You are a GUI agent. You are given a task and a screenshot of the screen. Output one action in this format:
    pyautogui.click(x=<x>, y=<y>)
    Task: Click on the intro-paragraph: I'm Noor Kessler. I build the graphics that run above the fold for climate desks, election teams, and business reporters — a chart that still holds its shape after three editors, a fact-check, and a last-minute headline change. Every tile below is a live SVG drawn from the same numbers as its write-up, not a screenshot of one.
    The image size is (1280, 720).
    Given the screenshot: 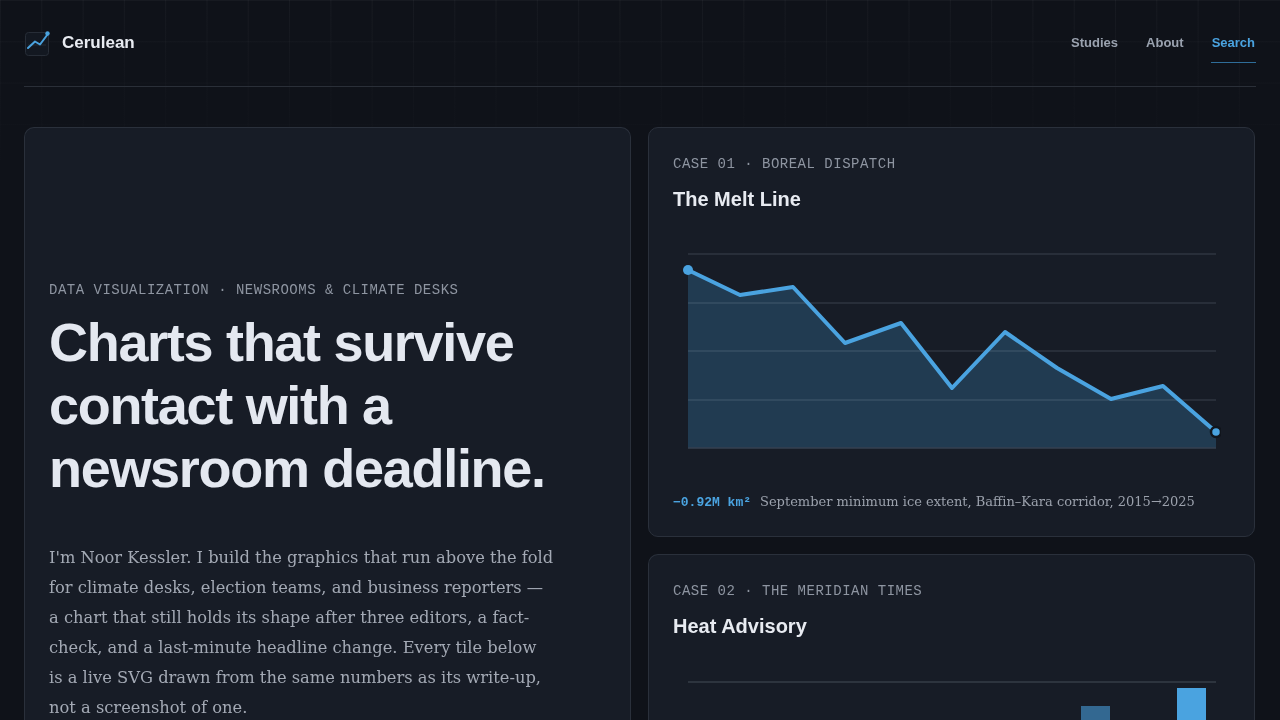 What is the action you would take?
    pyautogui.click(x=301, y=633)
    